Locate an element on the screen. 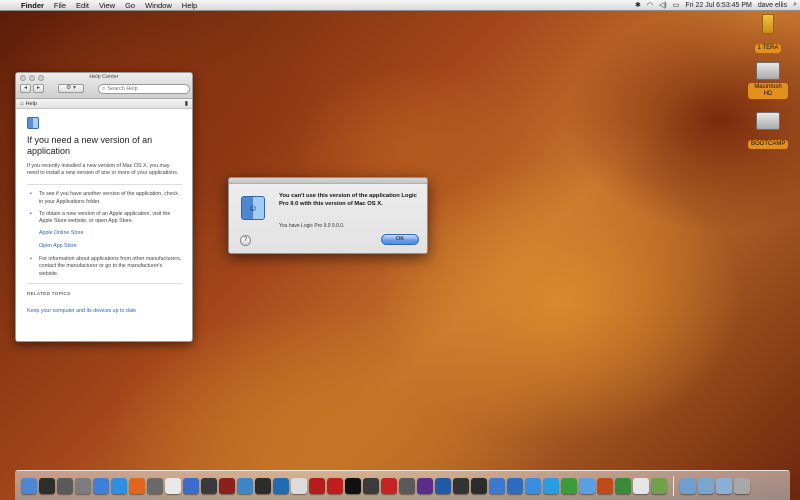 The width and height of the screenshot is (800, 500). breadcrumb-help: Help is located at coordinates (31, 104).